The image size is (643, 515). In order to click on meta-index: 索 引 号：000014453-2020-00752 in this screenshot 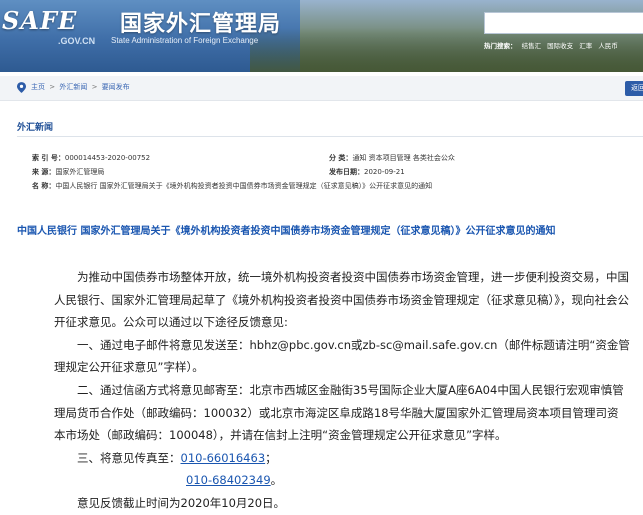, I will do `click(91, 158)`.